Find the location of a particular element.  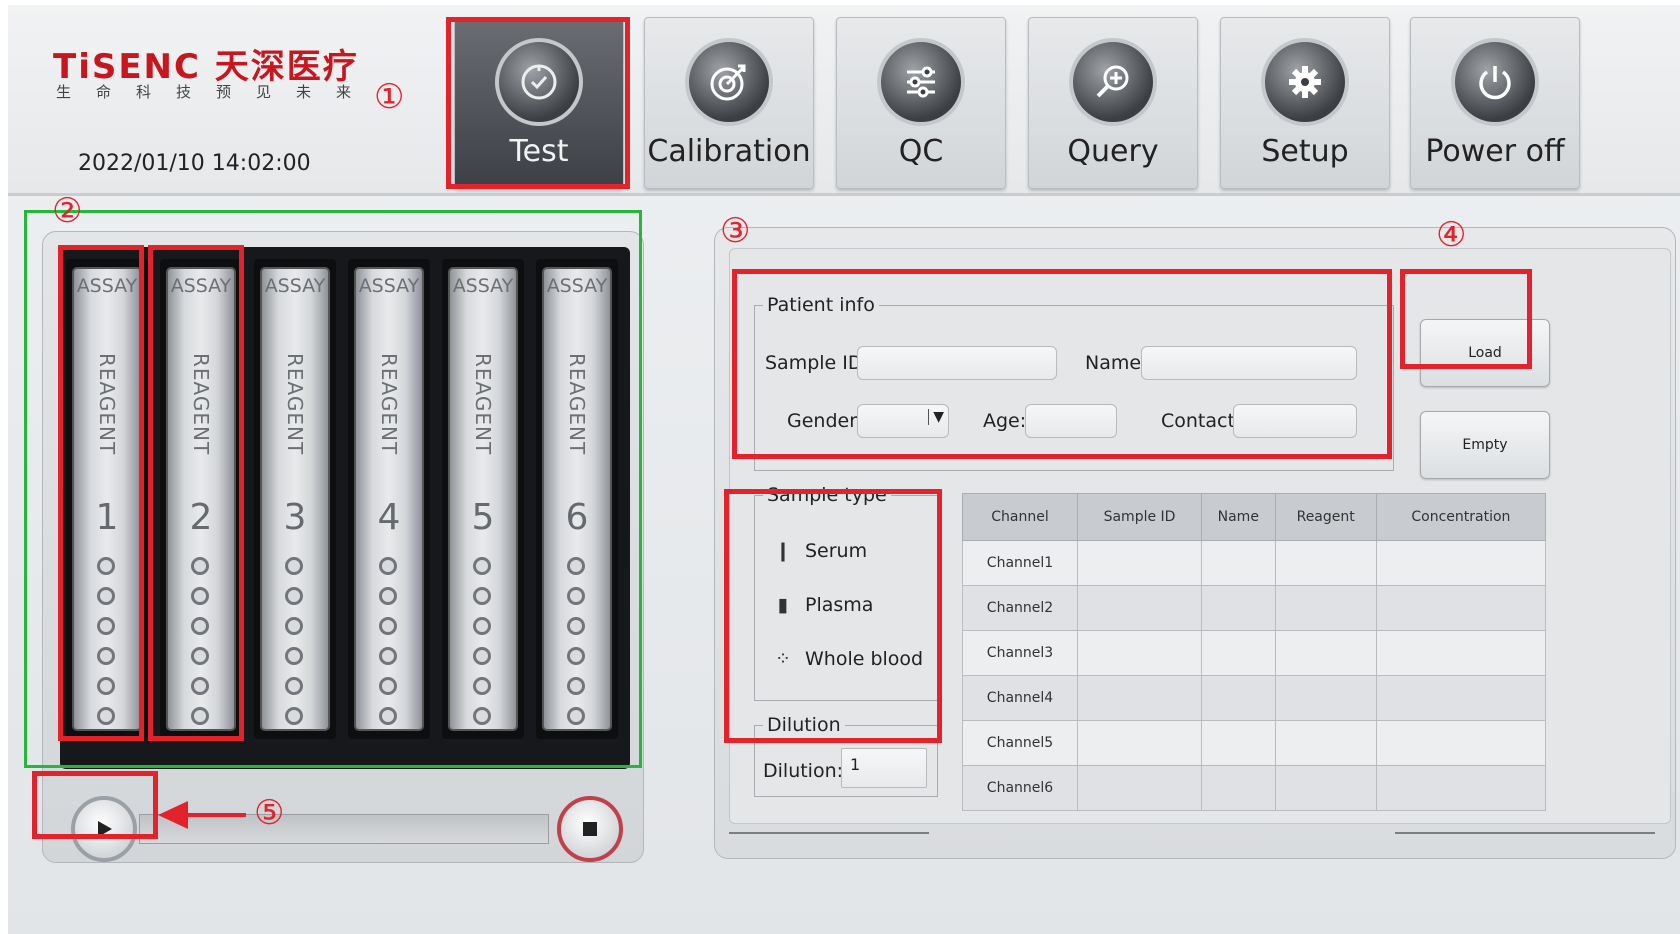

gear-icon is located at coordinates (1305, 82).